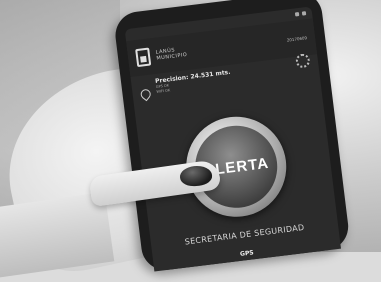 This screenshot has height=282, width=381. I want to click on signal-icon, so click(297, 14).